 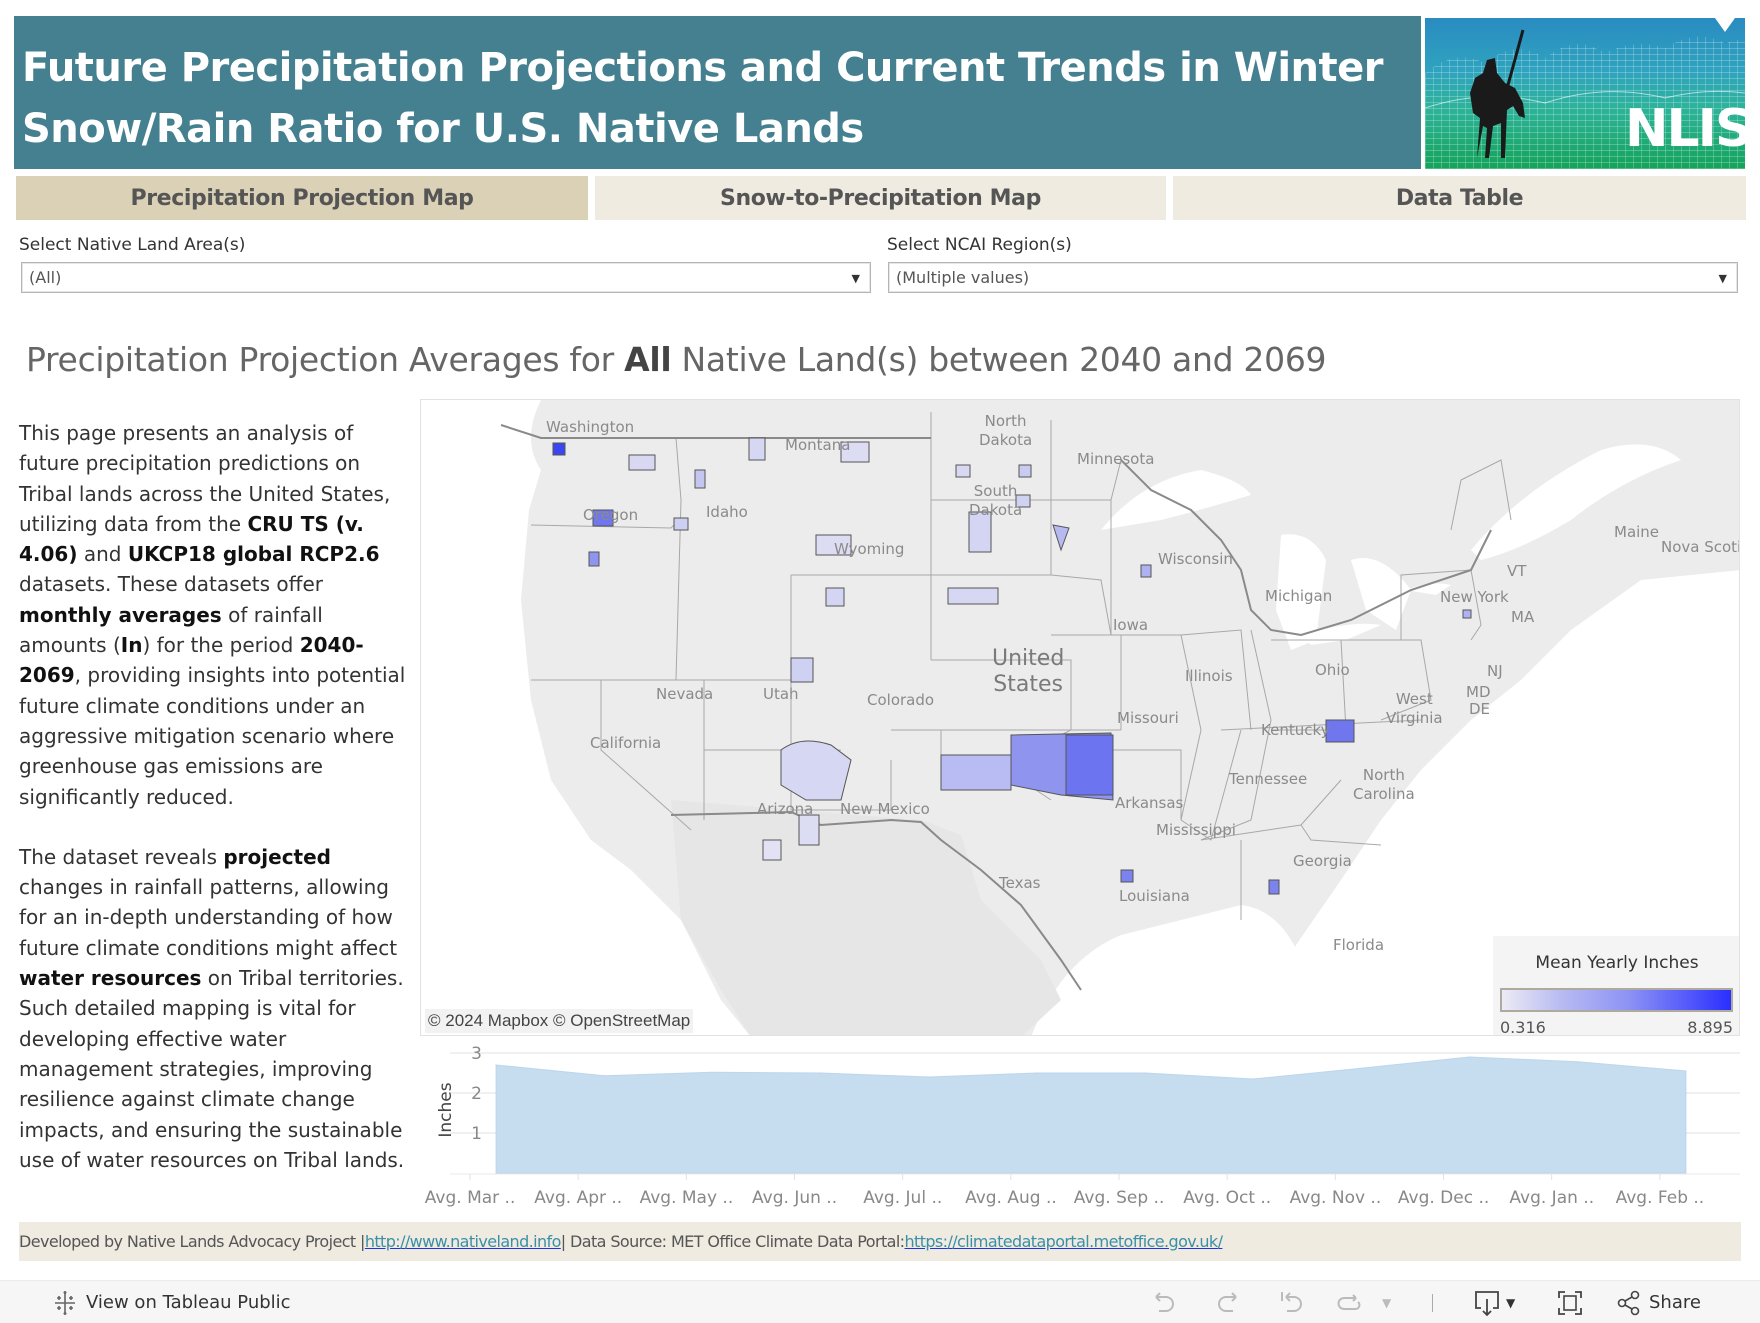 I want to click on view-on-tableau-label: View on Tableau Public, so click(x=188, y=1302).